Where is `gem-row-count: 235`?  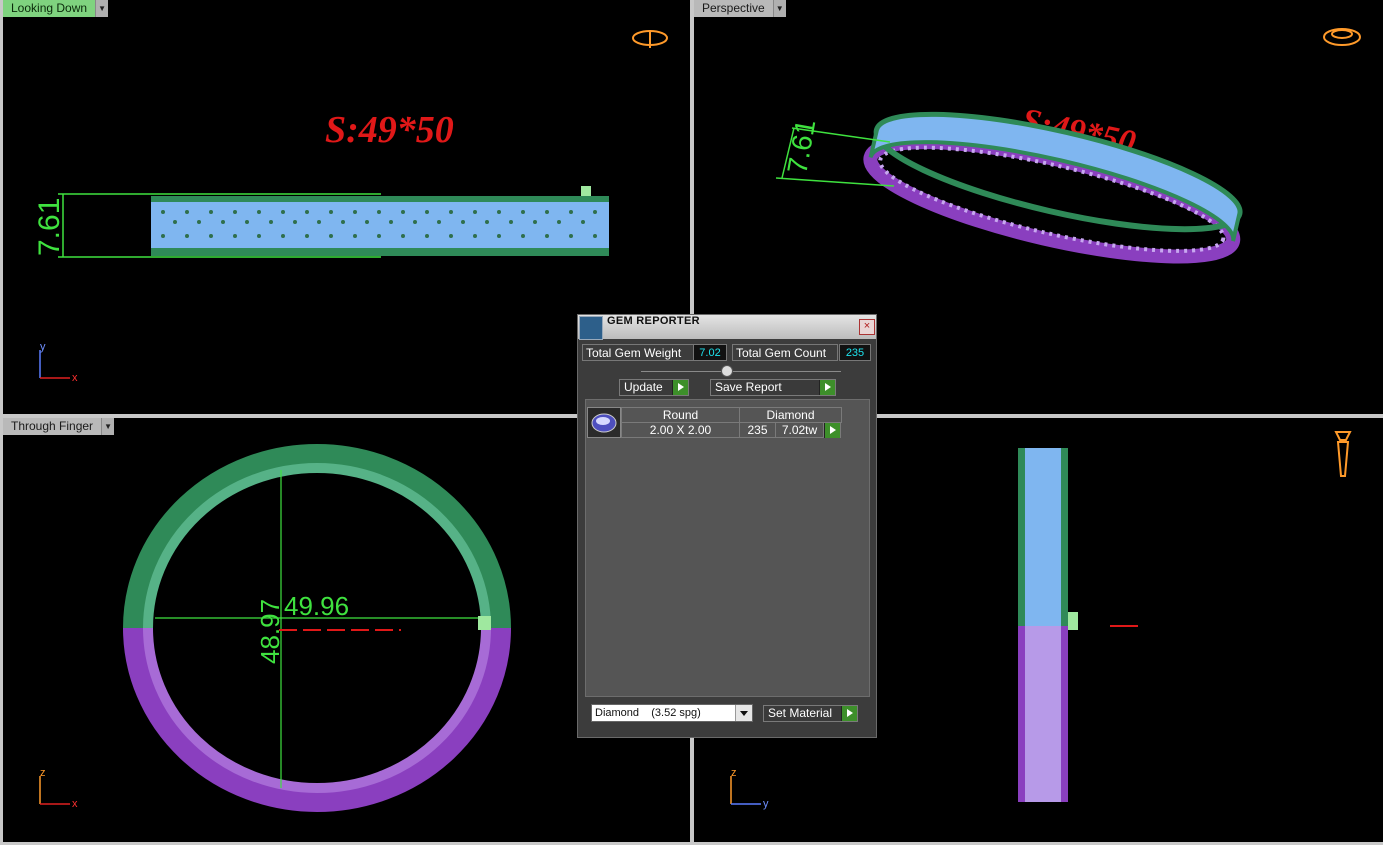
gem-row-count: 235 is located at coordinates (757, 430).